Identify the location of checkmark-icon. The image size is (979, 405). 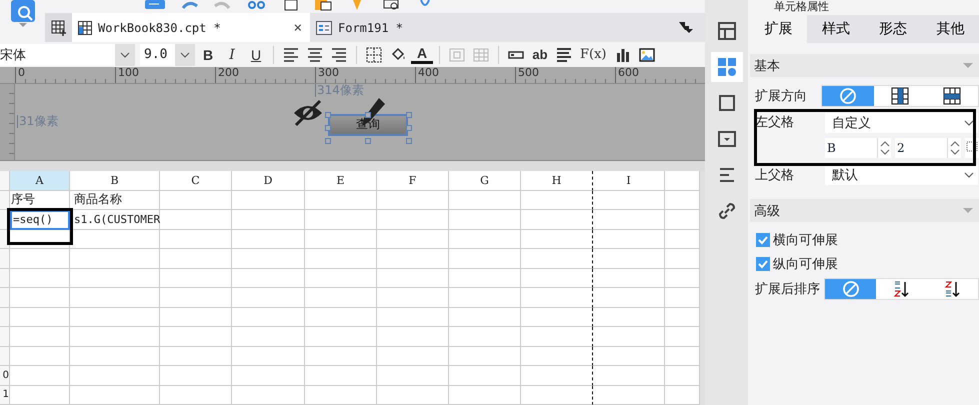
(763, 264).